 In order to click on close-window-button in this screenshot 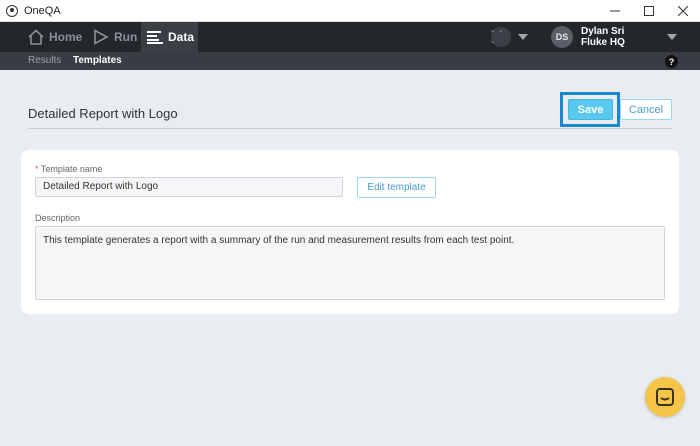, I will do `click(683, 11)`.